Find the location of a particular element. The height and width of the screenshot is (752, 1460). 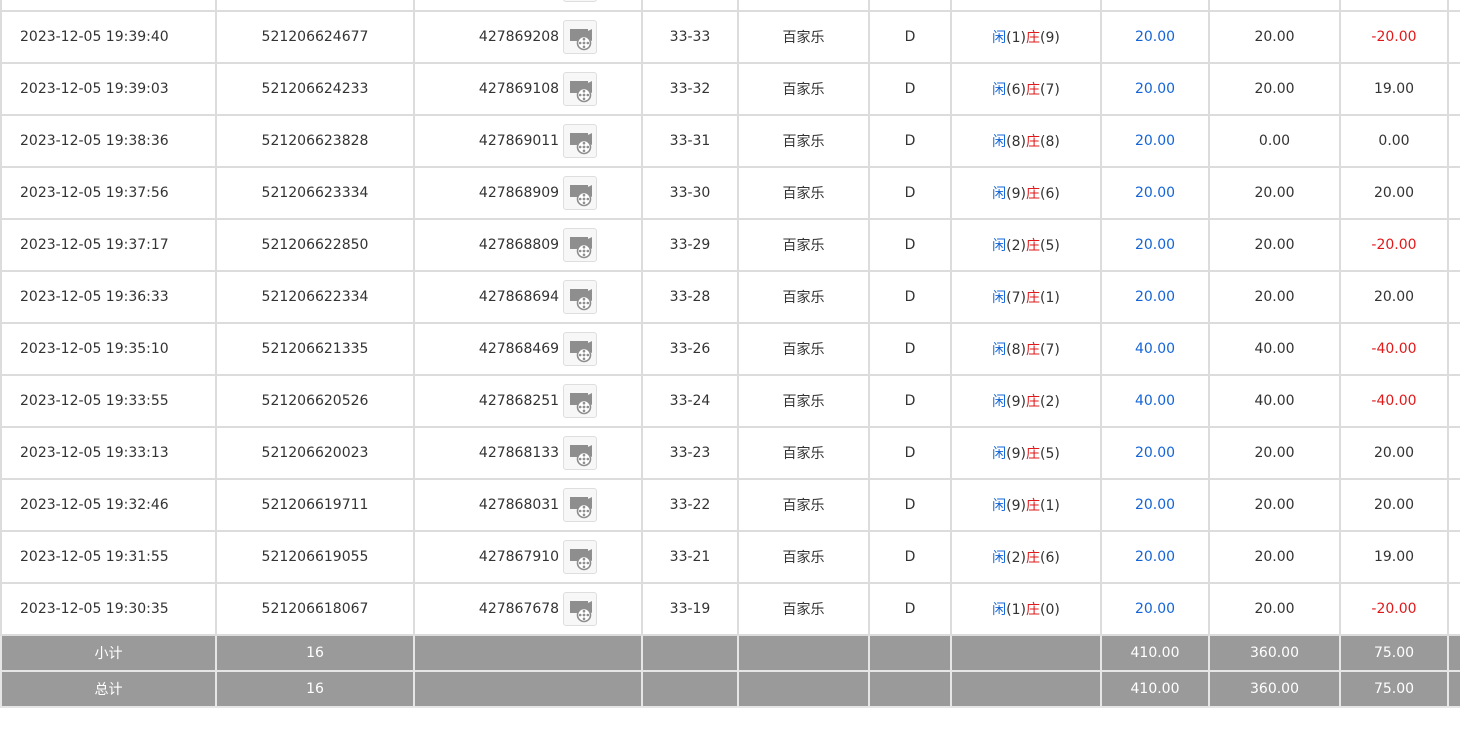

win-loss: -20.00 is located at coordinates (1394, 609).